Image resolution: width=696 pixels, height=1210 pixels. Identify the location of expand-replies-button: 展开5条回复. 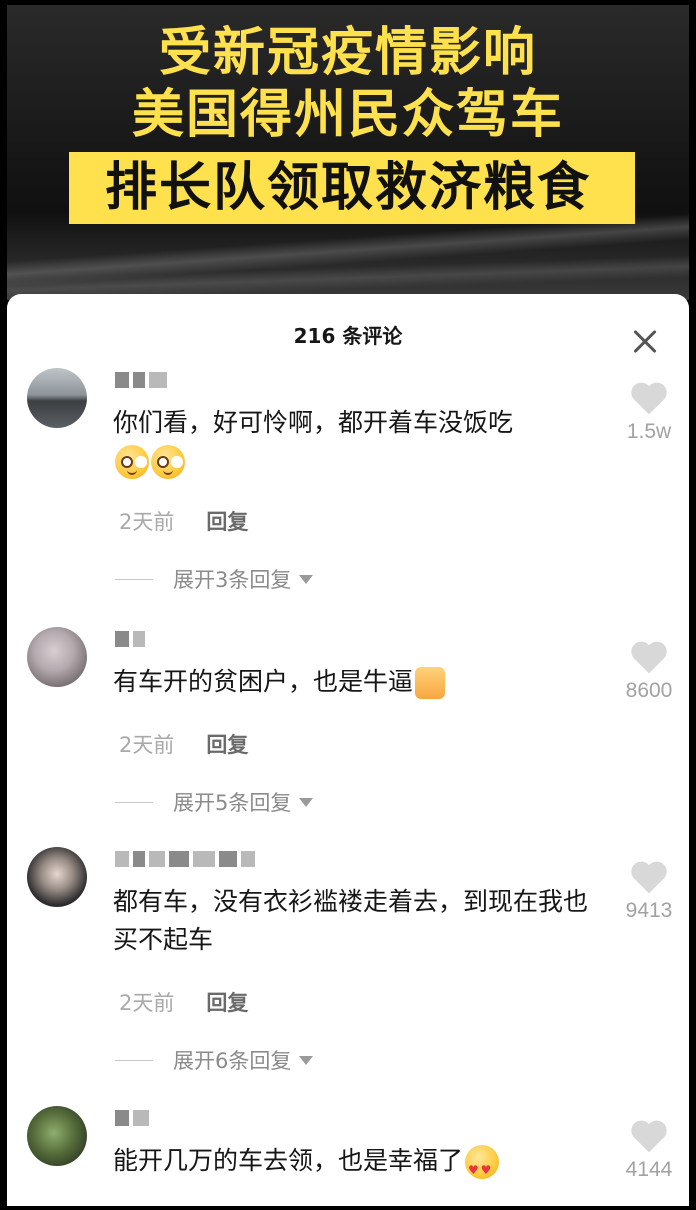
(214, 802).